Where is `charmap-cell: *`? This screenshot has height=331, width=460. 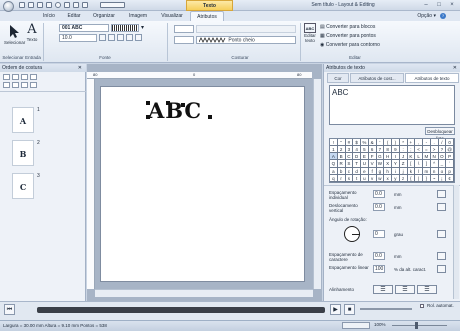
charmap-cell: * is located at coordinates (403, 143).